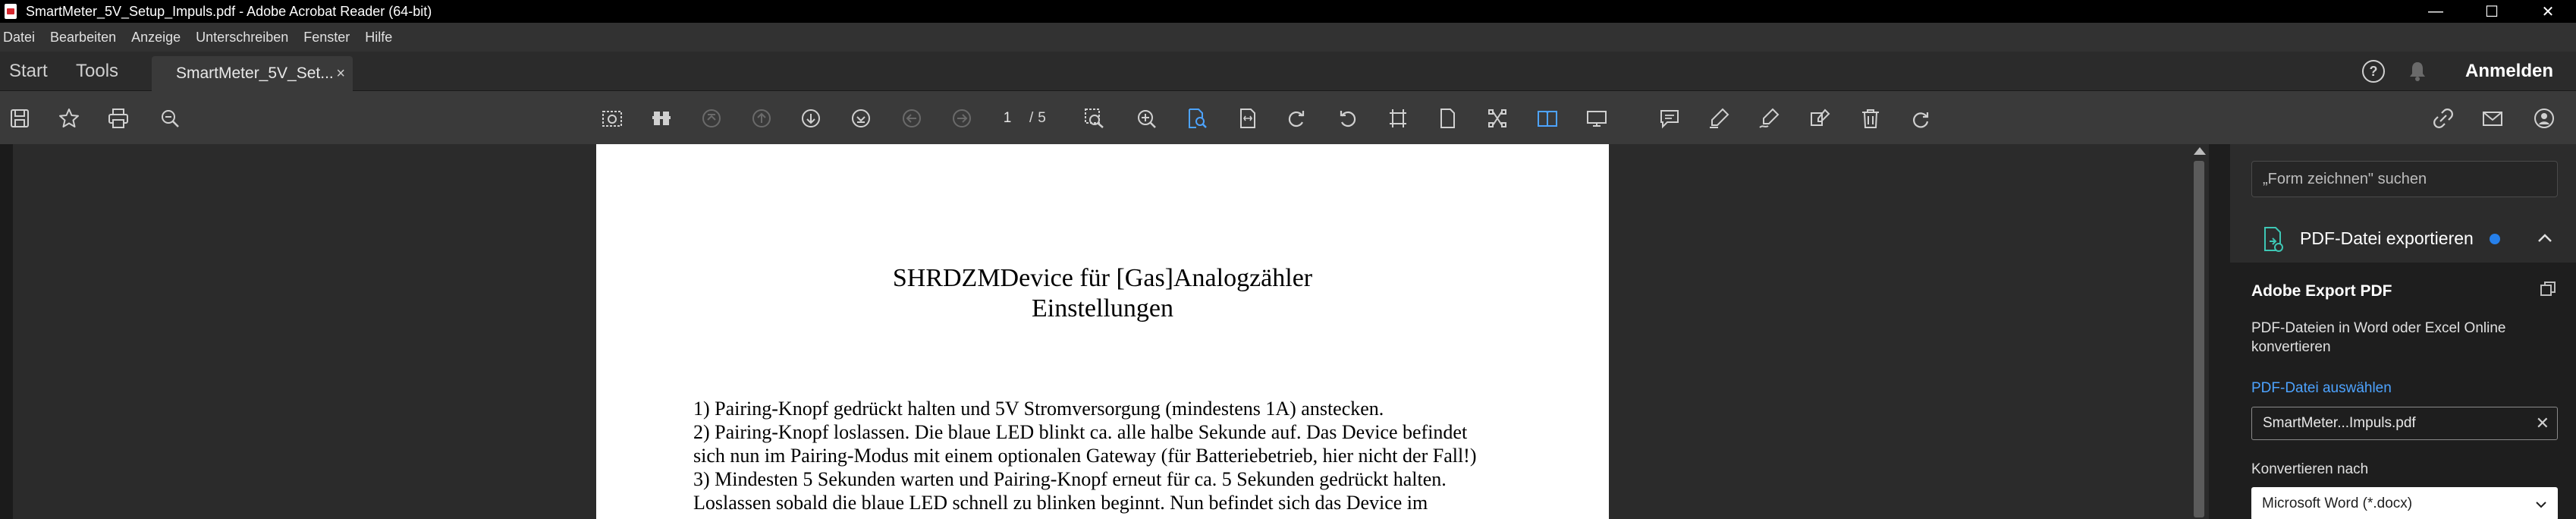  I want to click on delete-icon, so click(1870, 119).